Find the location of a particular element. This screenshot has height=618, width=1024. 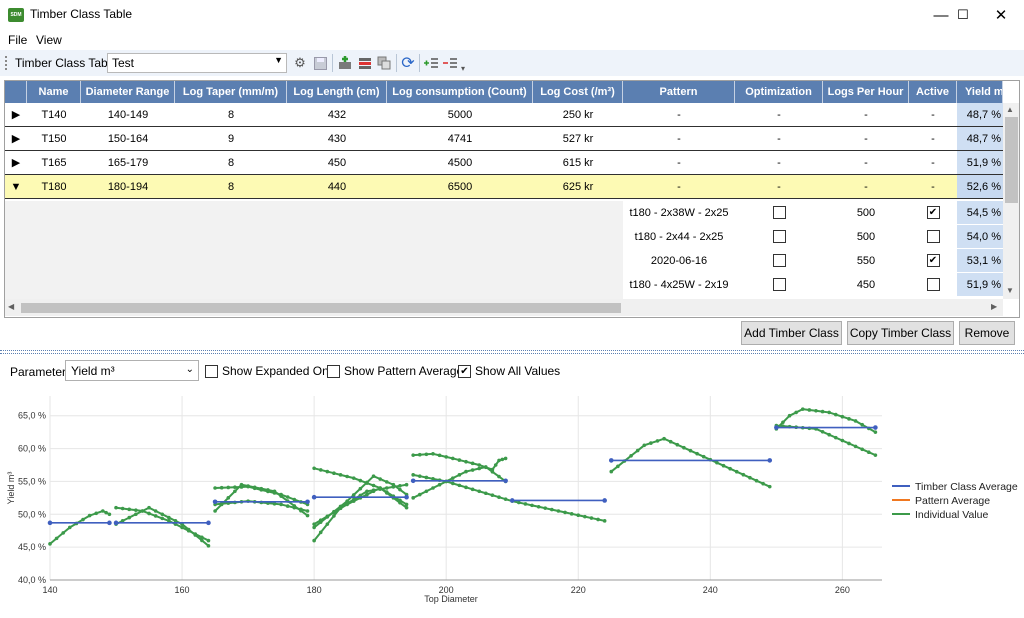

pattern-row: t180 - 2x38W - 2x25 500 ✔ 54,5 % is located at coordinates (813, 213).